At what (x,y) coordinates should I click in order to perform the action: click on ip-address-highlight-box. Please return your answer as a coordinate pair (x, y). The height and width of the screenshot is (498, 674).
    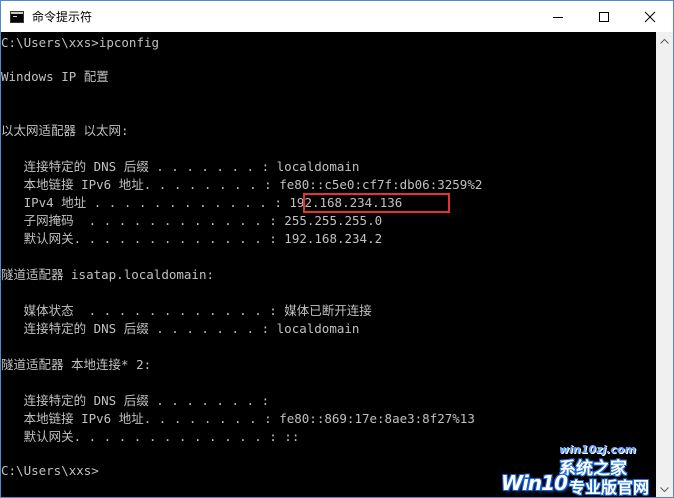
    Looking at the image, I should click on (376, 203).